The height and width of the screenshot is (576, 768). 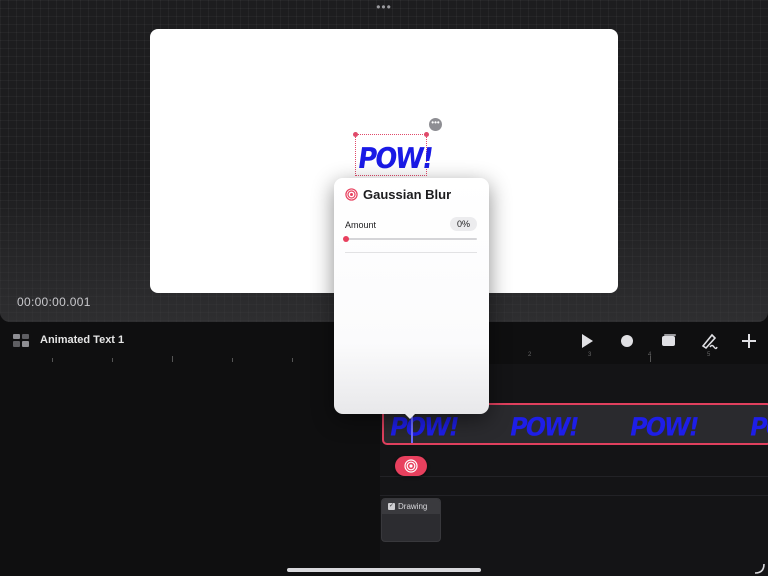 What do you see at coordinates (82, 340) in the screenshot?
I see `track-title: Animated Text 1` at bounding box center [82, 340].